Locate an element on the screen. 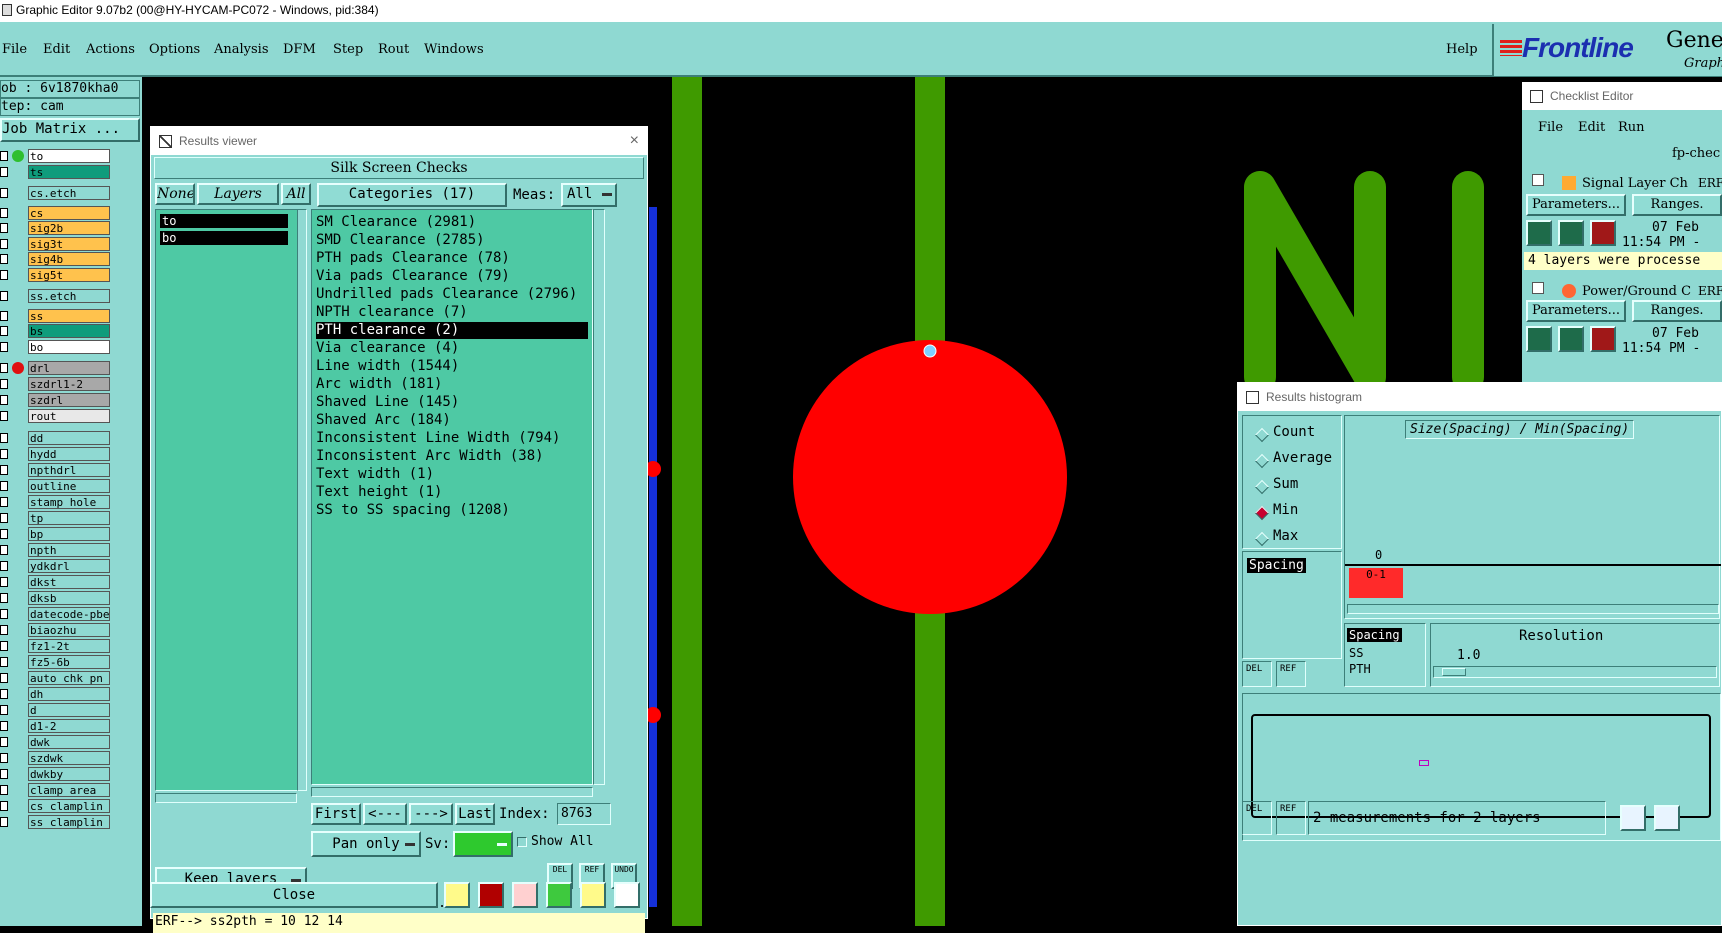  checklist-menu-file: File is located at coordinates (1550, 127).